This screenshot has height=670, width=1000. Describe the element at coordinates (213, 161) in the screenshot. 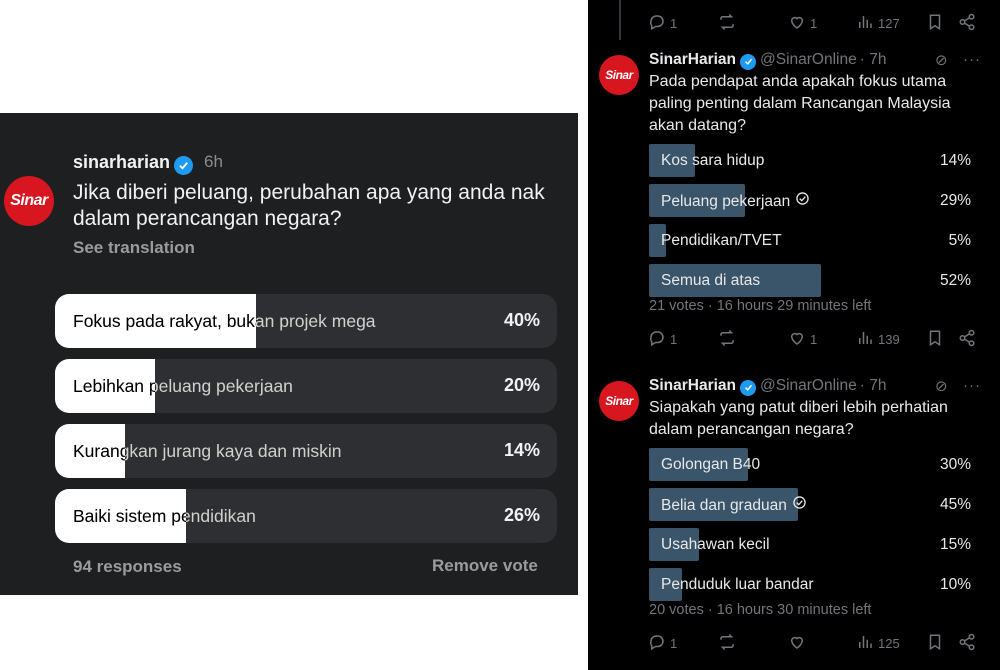

I see `post-time: 6h` at that location.